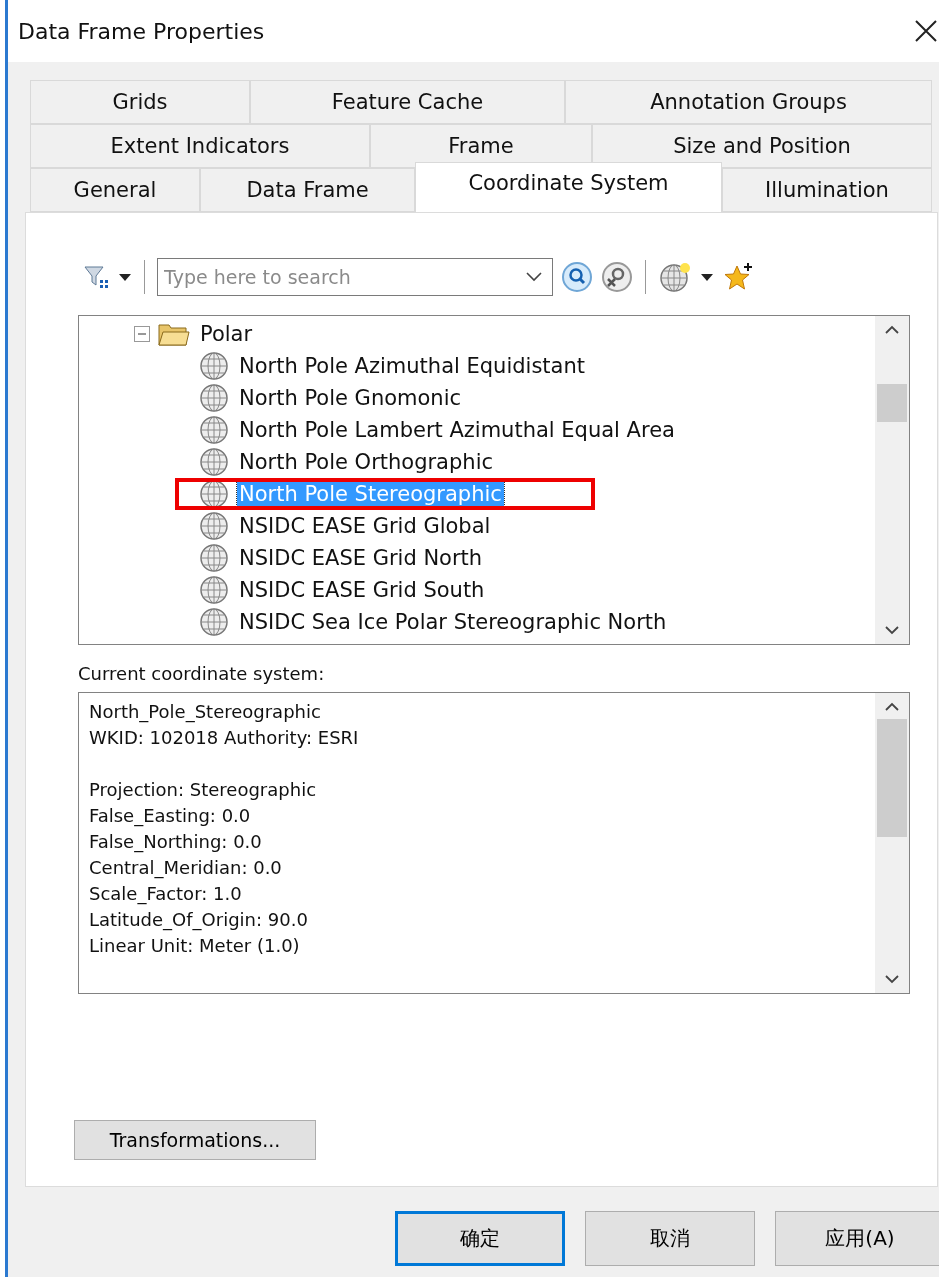  Describe the element at coordinates (199, 920) in the screenshot. I see `info-line: Latitude_Of_Origin: 90.0` at that location.